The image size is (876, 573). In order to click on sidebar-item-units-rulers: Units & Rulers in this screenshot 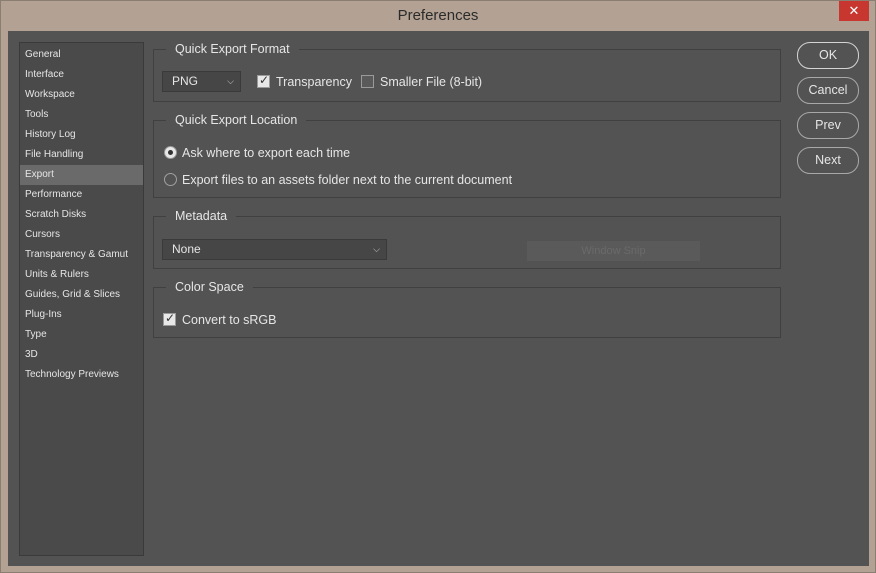, I will do `click(81, 275)`.